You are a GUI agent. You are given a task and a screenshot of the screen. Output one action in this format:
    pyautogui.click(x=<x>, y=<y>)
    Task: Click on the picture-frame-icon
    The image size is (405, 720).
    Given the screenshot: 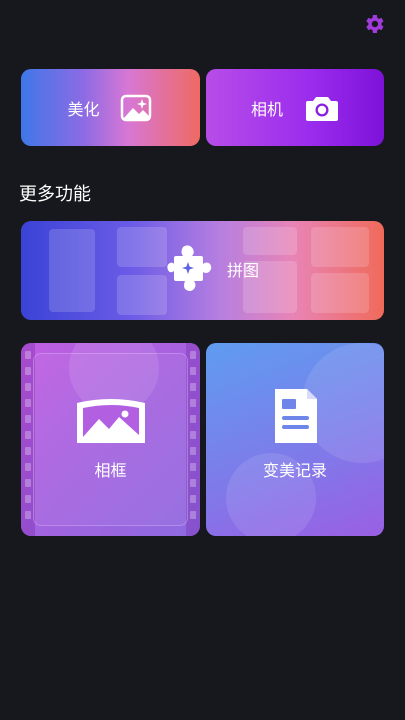 What is the action you would take?
    pyautogui.click(x=110, y=421)
    